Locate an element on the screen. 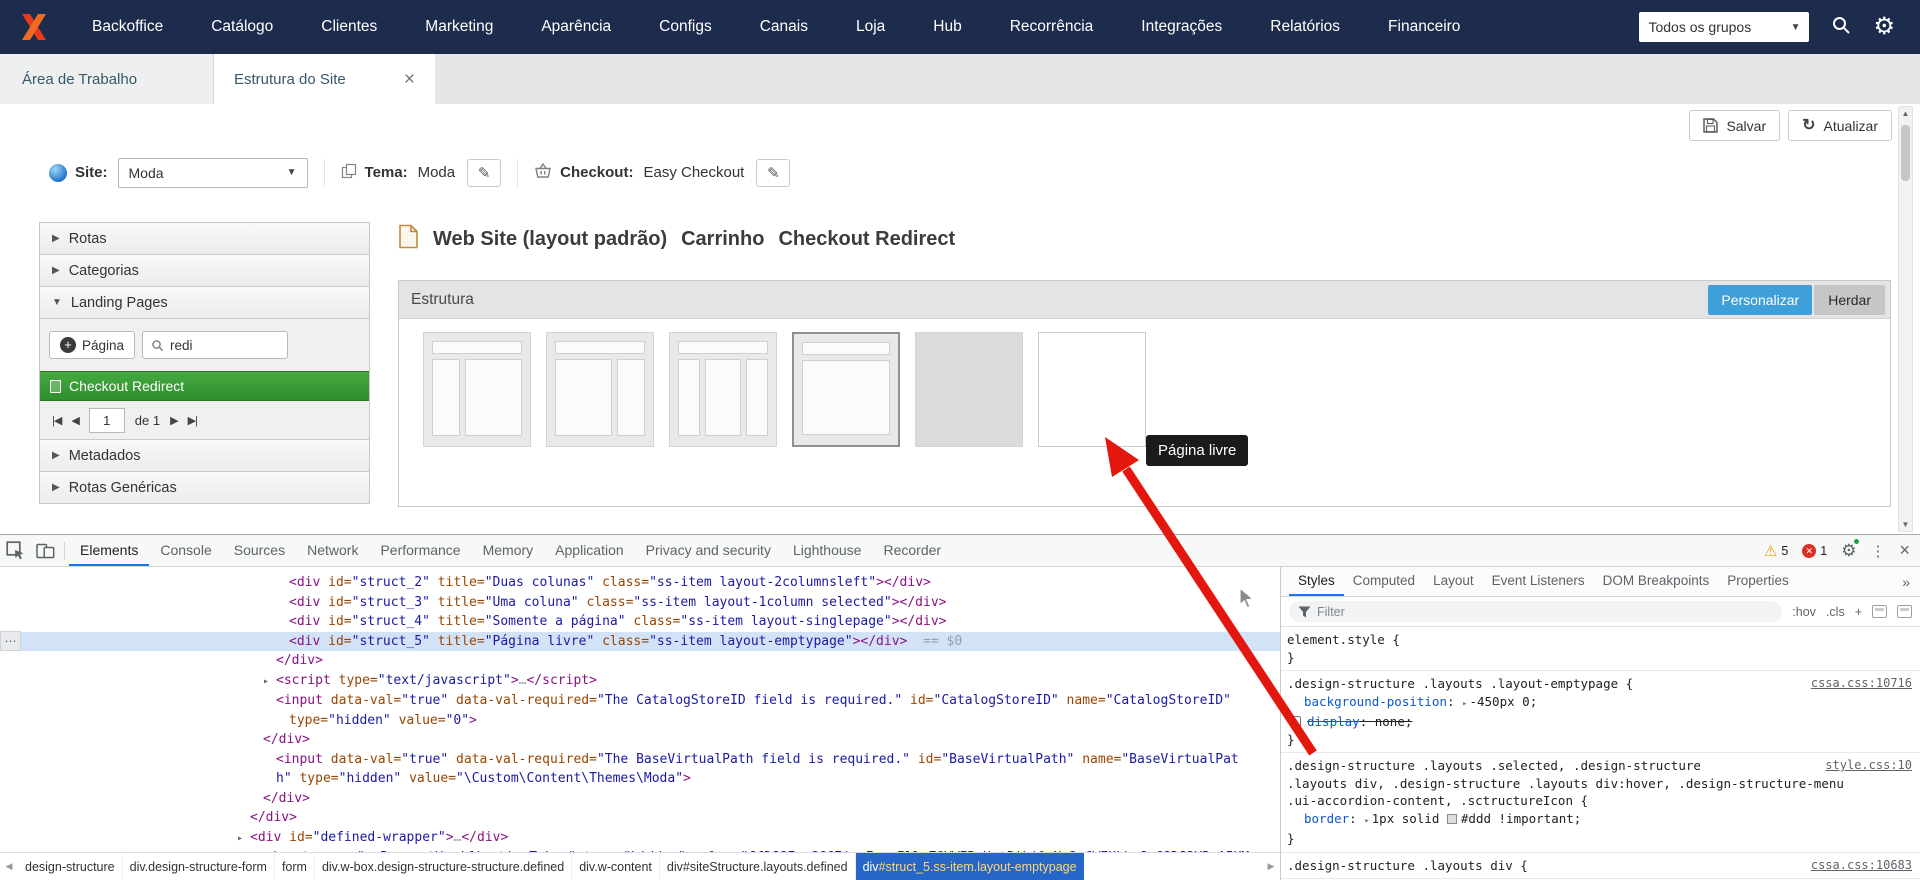 The width and height of the screenshot is (1920, 880). css-property: display: none; is located at coordinates (1600, 722).